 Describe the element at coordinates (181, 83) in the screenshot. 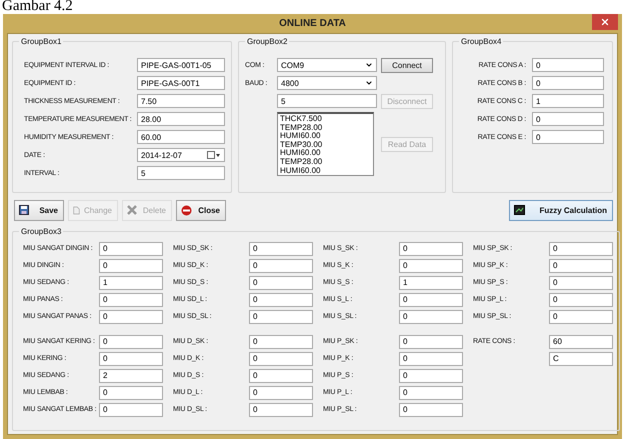

I see `text-field: PIPE-GAS-00T1` at that location.